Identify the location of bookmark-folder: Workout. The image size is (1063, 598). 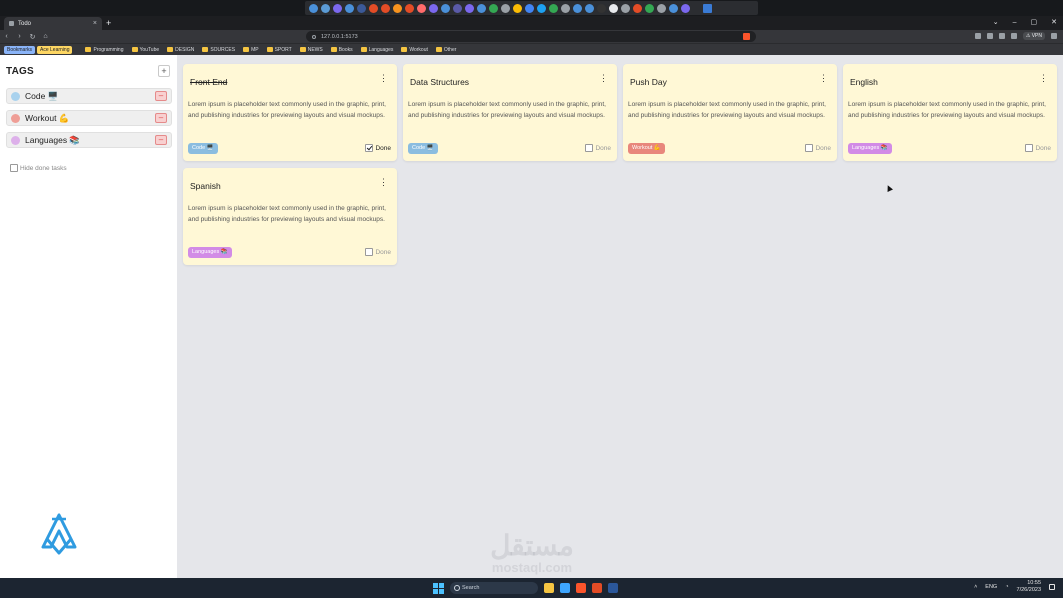
(414, 50).